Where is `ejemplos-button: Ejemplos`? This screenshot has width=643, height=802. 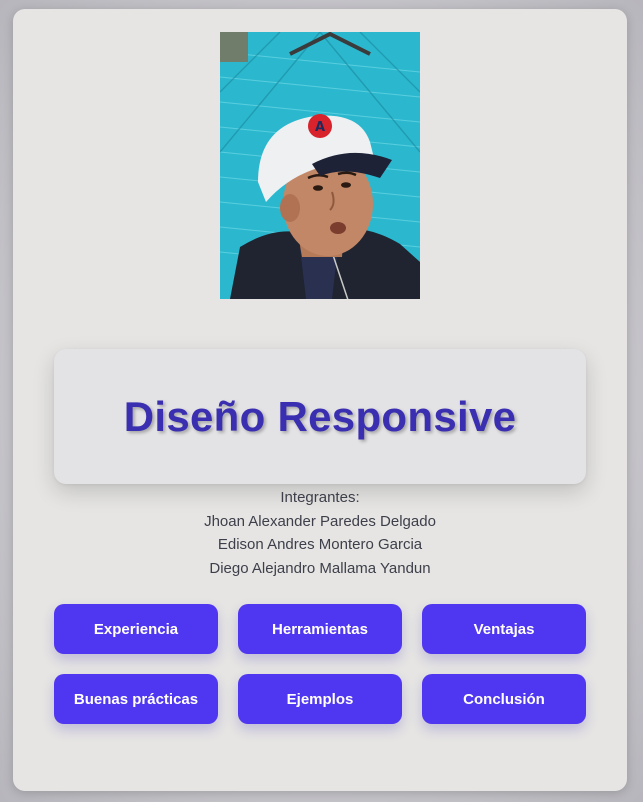
ejemplos-button: Ejemplos is located at coordinates (320, 699).